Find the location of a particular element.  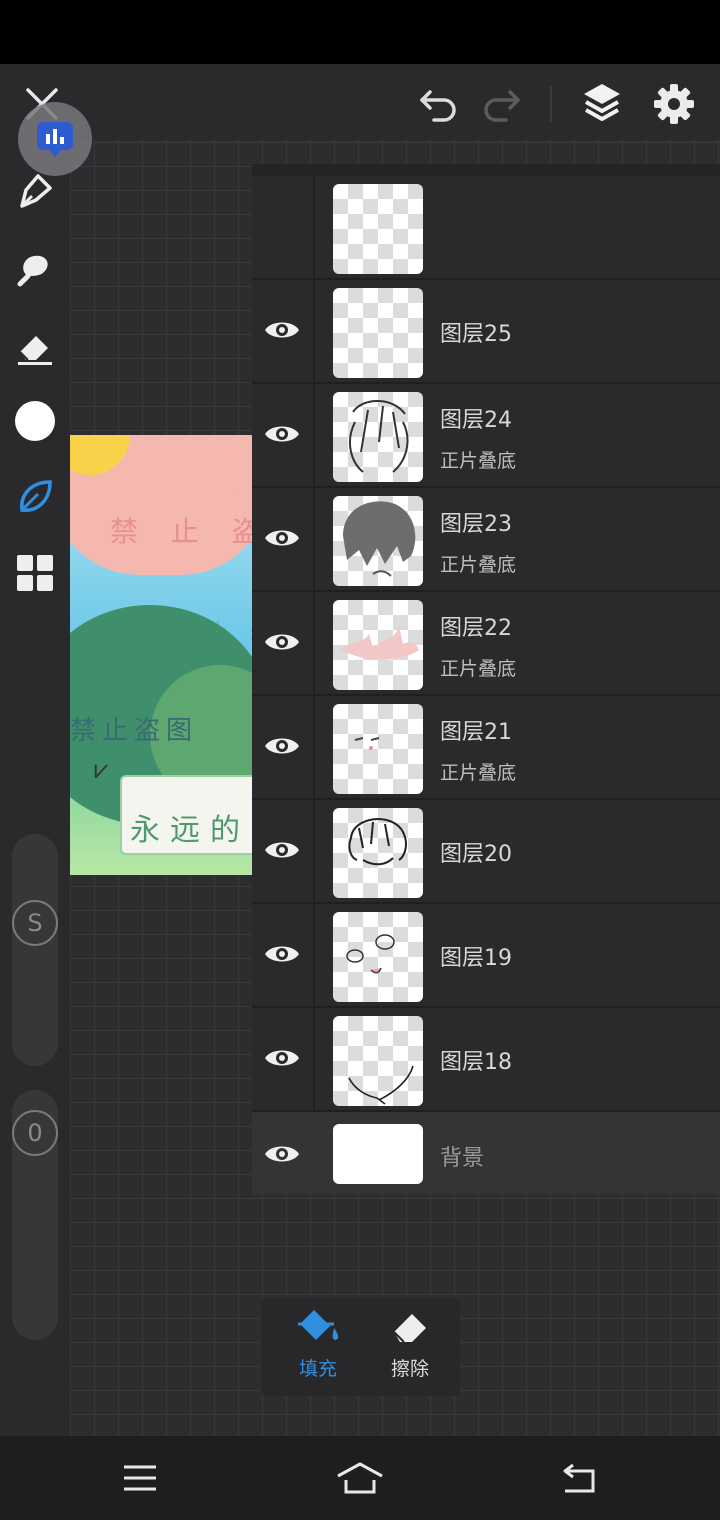

layer-name: 图层25 is located at coordinates (476, 334).